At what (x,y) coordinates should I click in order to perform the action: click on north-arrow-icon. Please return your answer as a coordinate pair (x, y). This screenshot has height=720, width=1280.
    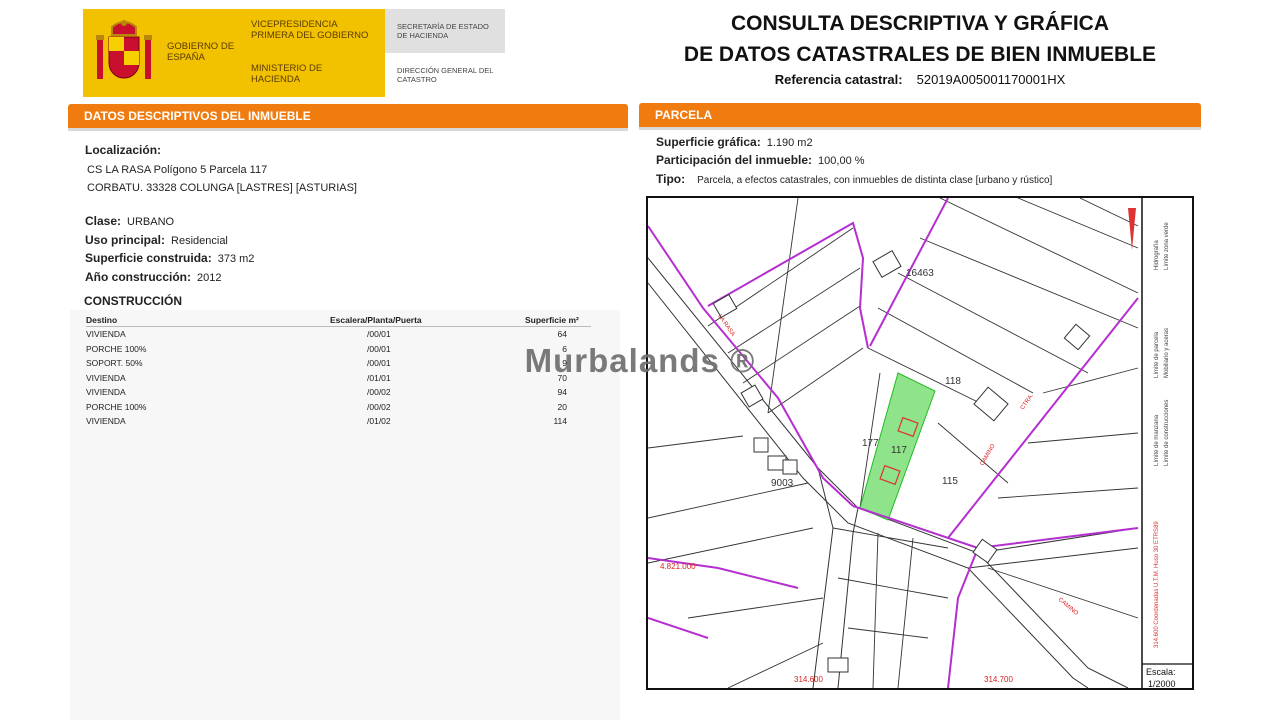
    Looking at the image, I should click on (1132, 229).